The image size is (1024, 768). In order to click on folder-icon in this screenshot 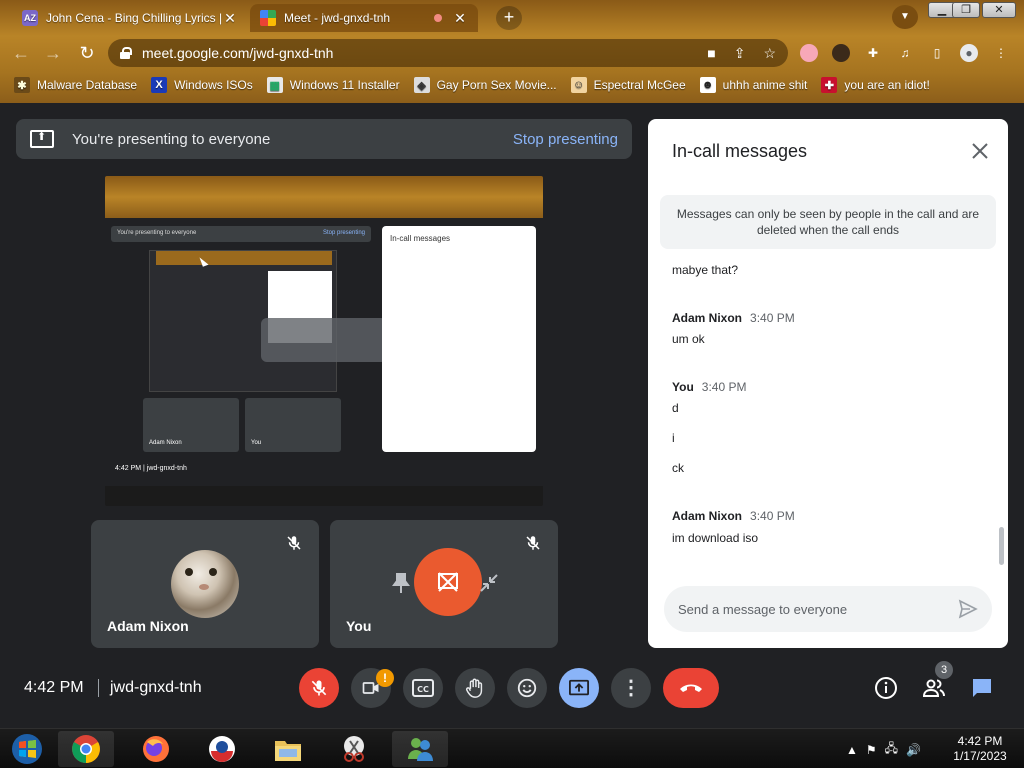, I will do `click(288, 751)`.